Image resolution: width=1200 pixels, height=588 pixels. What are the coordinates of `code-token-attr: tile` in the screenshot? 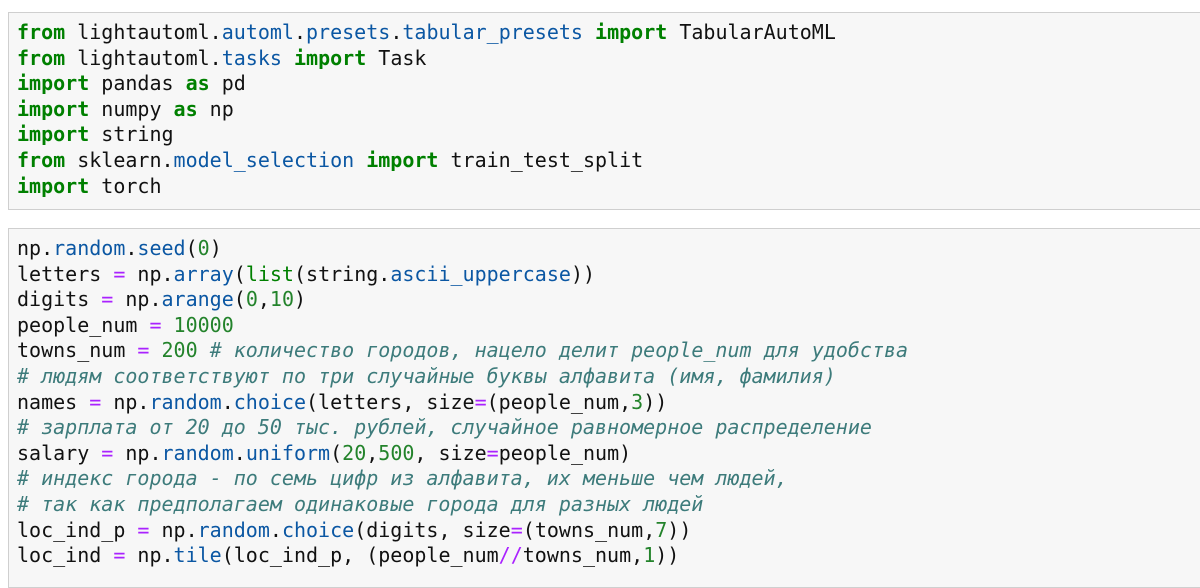 It's located at (197, 555).